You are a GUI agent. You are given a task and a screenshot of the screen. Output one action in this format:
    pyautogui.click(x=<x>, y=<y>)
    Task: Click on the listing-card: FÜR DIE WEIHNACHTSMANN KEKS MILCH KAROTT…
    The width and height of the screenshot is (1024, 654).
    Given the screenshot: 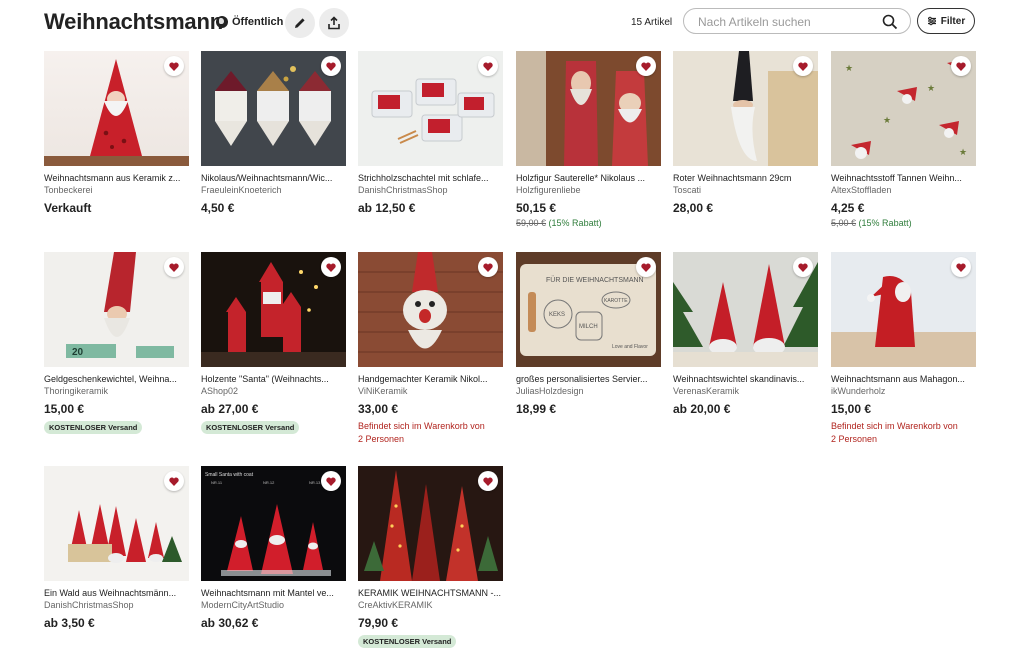 What is the action you would take?
    pyautogui.click(x=588, y=334)
    